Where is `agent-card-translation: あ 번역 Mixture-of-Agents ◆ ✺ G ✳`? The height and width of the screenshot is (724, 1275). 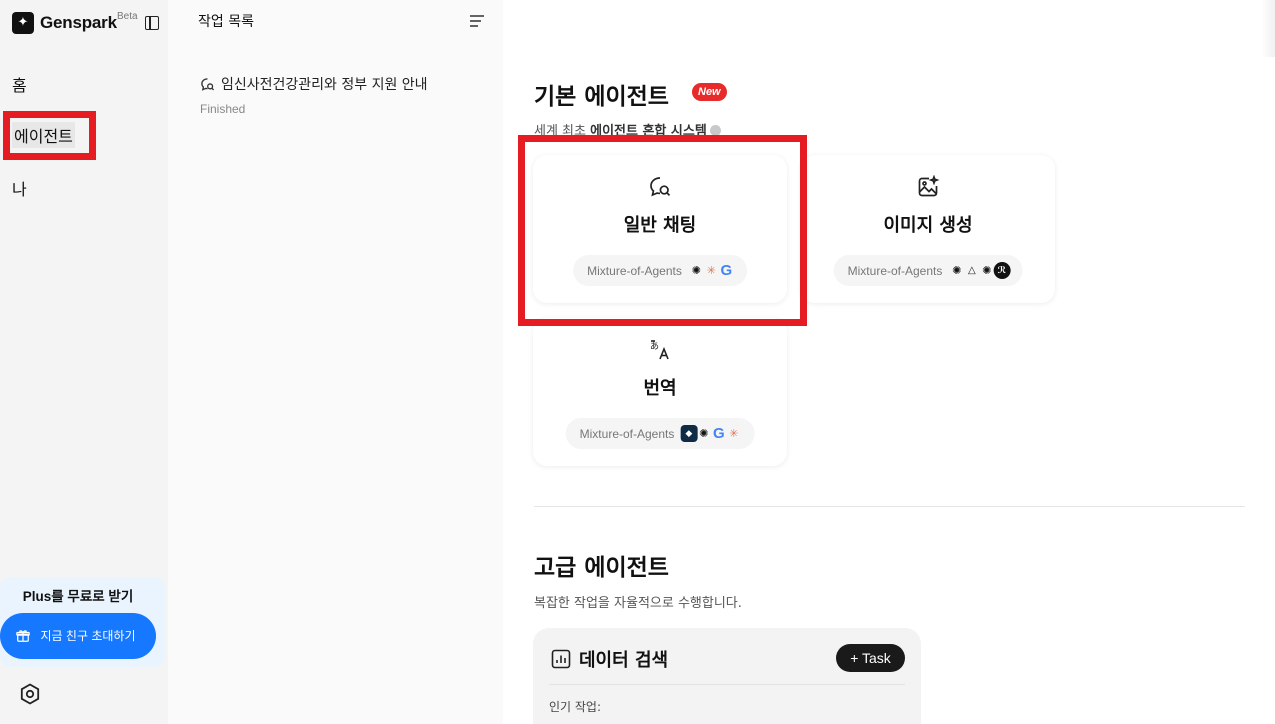
agent-card-translation: あ 번역 Mixture-of-Agents ◆ ✺ G ✳ is located at coordinates (660, 392).